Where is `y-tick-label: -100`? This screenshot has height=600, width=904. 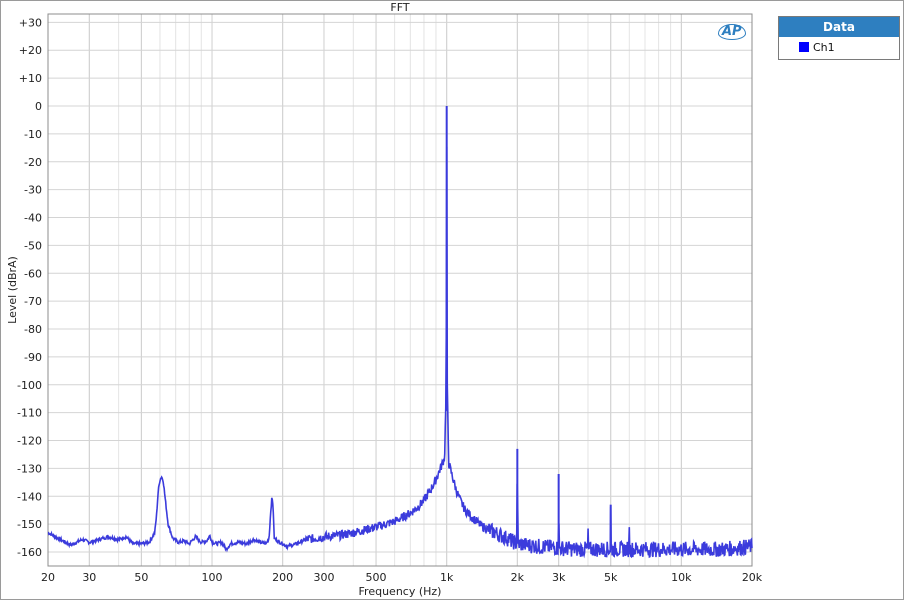
y-tick-label: -100 is located at coordinates (29, 385).